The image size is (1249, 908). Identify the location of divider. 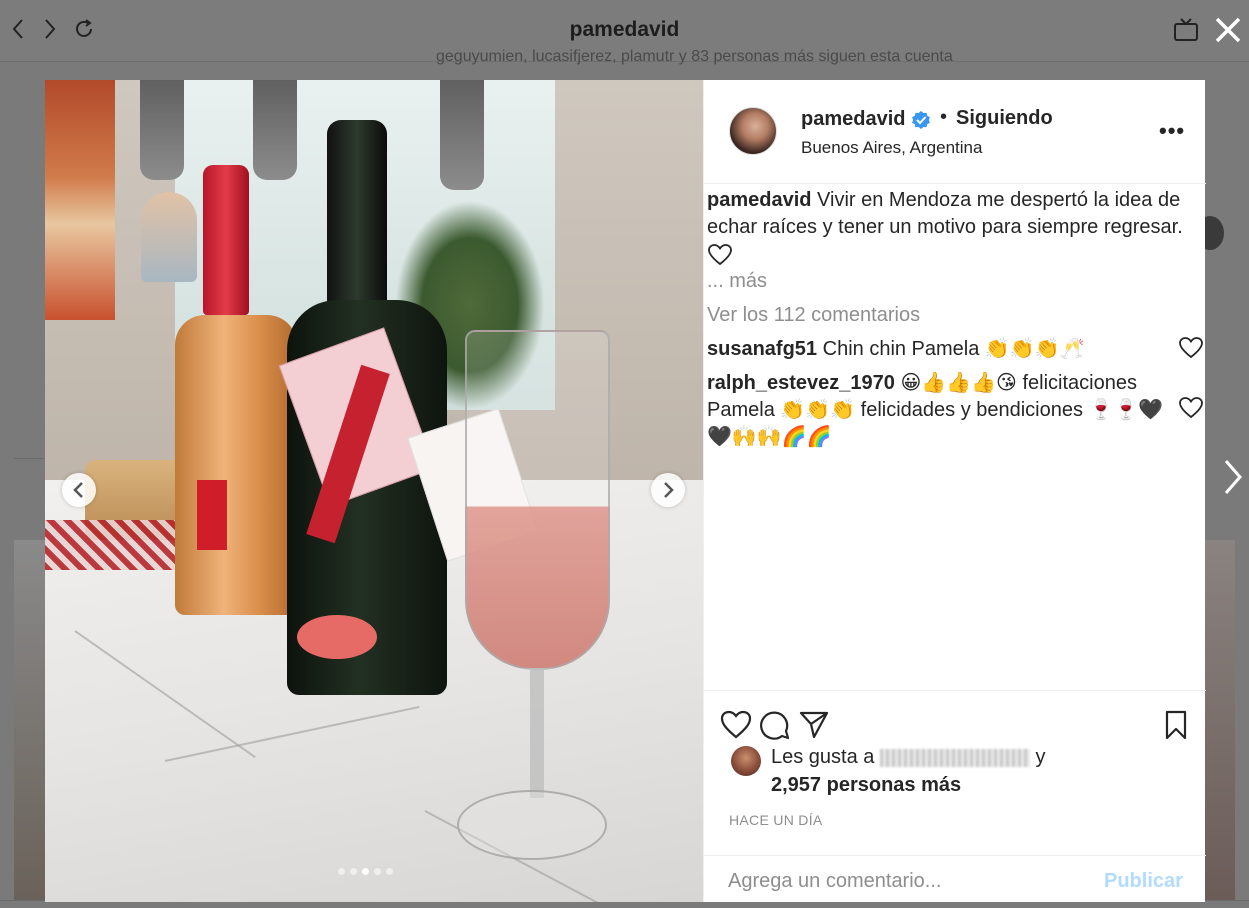
(29, 458).